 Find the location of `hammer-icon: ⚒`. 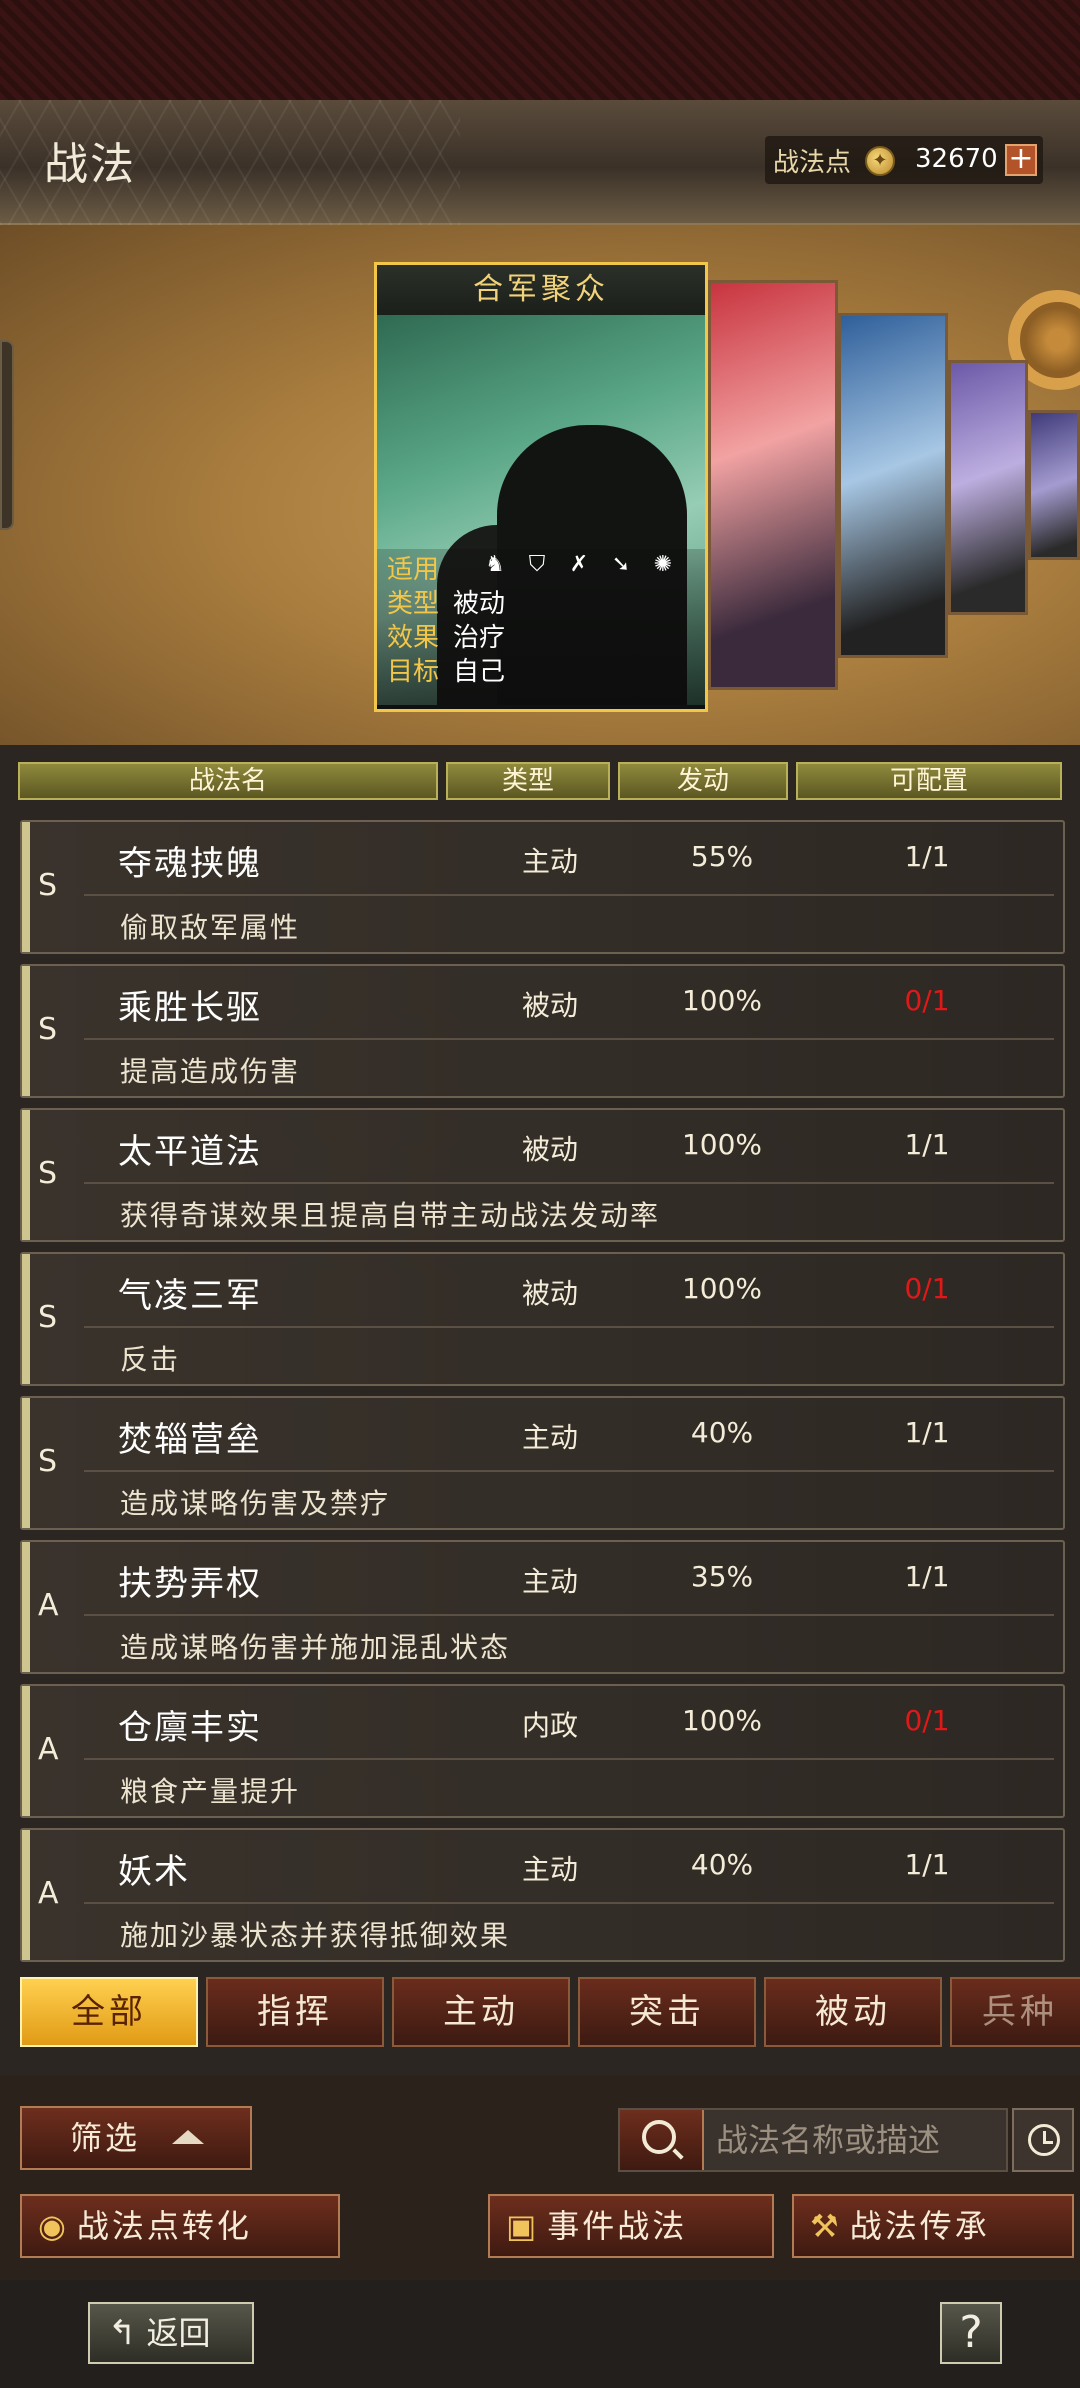

hammer-icon: ⚒ is located at coordinates (826, 2226).